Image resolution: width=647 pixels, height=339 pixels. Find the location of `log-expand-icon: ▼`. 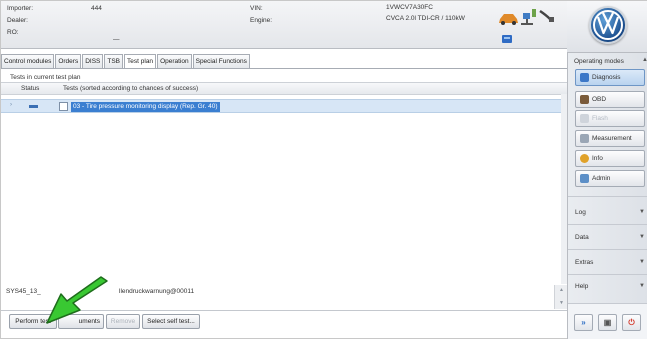

log-expand-icon: ▼ is located at coordinates (642, 212).